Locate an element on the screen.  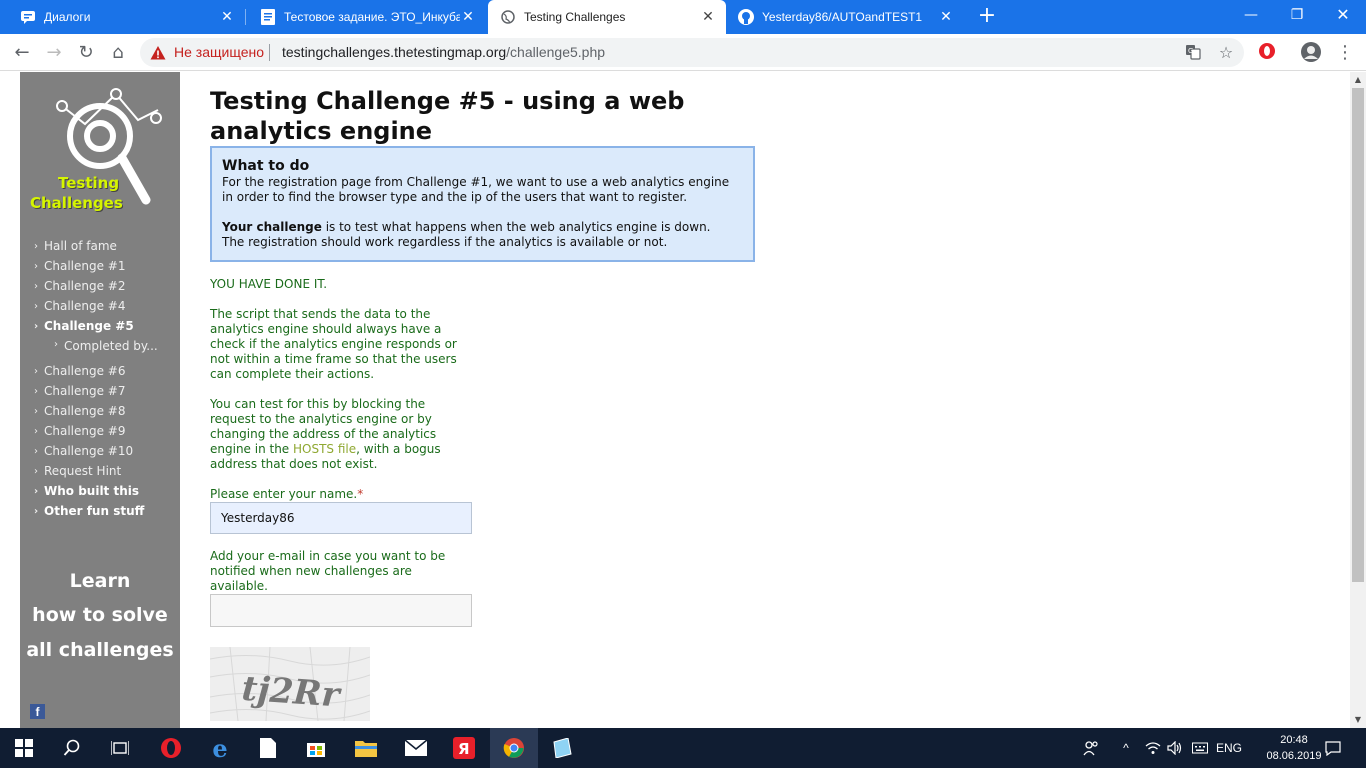
sidebar-item-request-hint: › Request Hint is located at coordinates (107, 471).